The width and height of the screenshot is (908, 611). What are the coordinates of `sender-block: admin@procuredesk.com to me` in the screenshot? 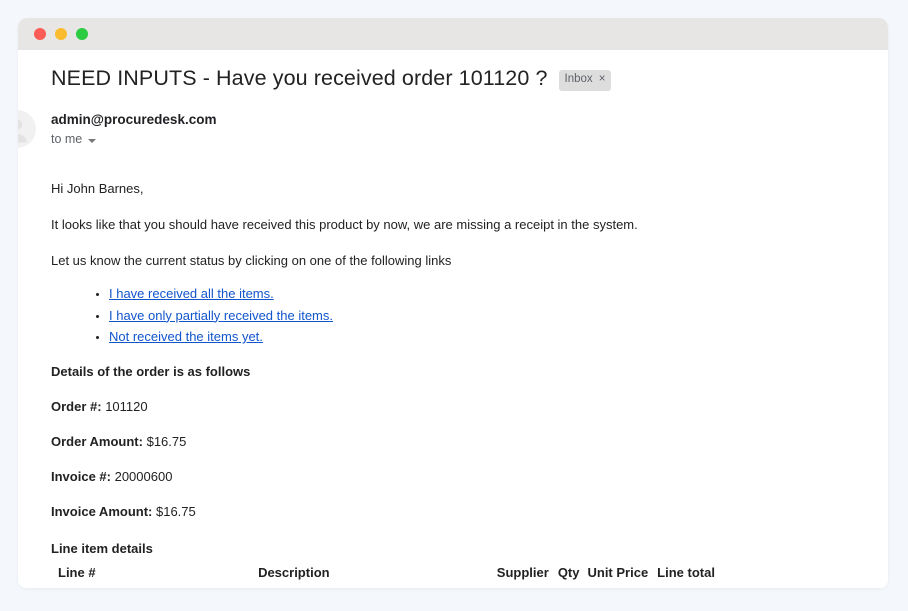 It's located at (453, 131).